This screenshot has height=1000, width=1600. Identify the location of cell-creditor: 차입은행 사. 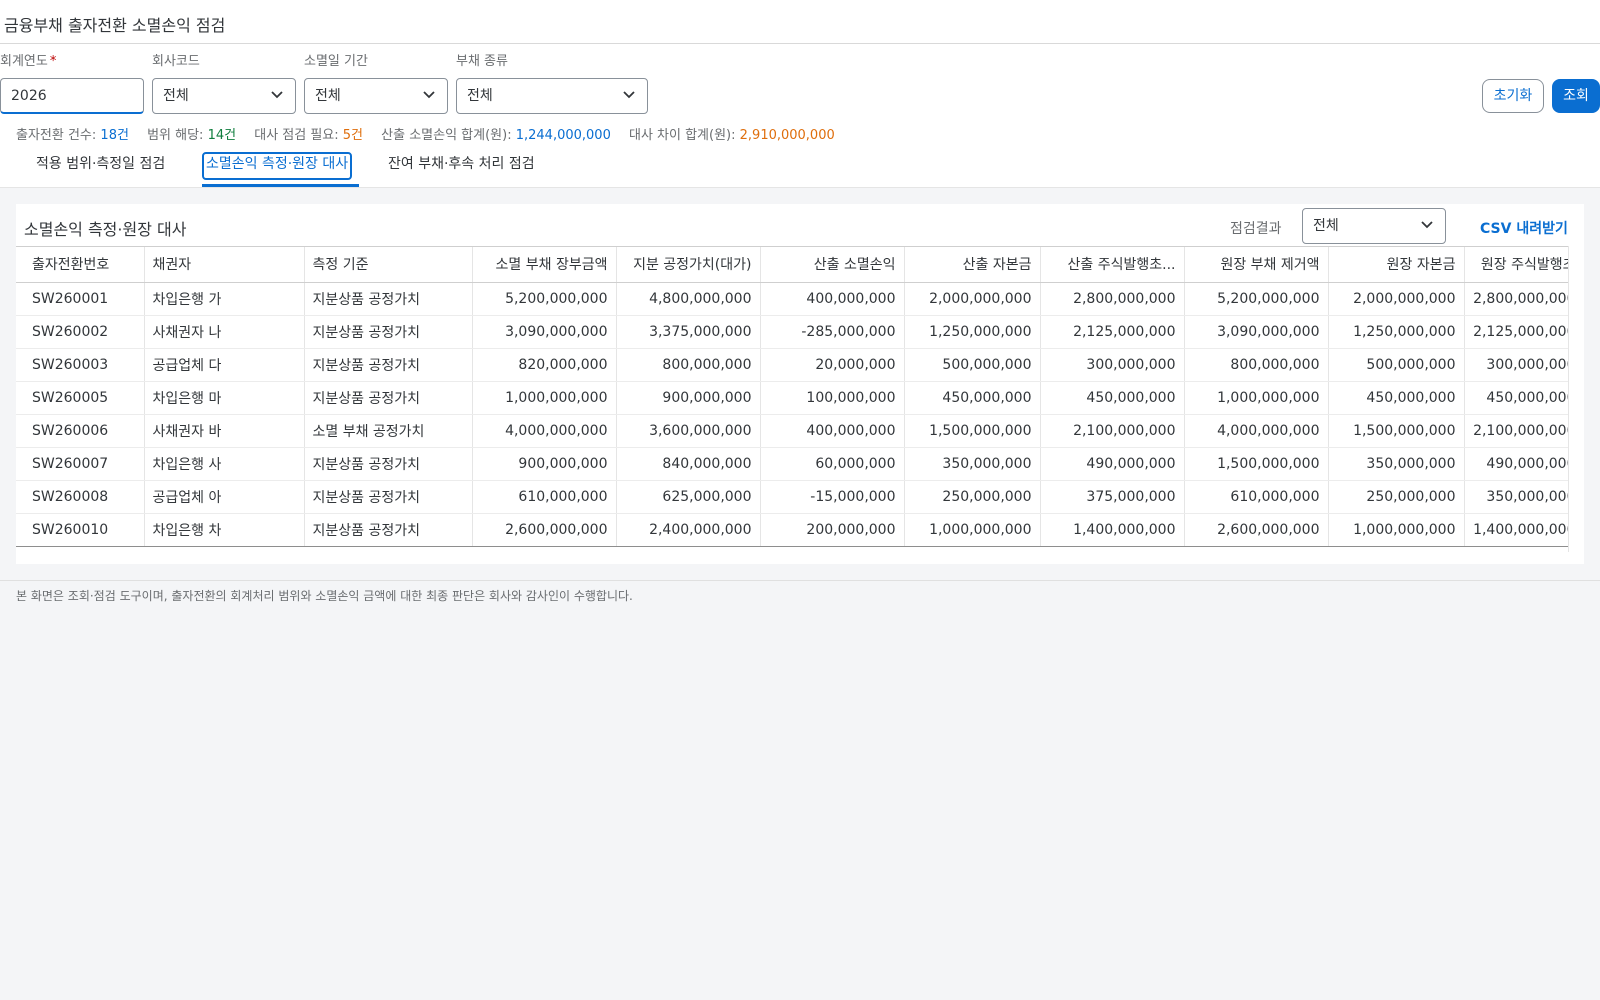
(224, 464).